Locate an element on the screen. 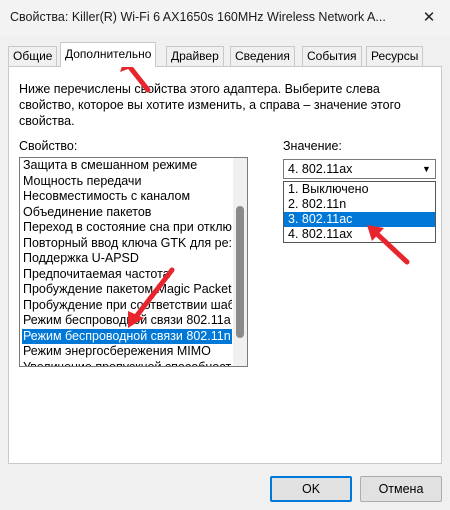  property-list-item: Режим энергосбережения MIMO is located at coordinates (127, 352).